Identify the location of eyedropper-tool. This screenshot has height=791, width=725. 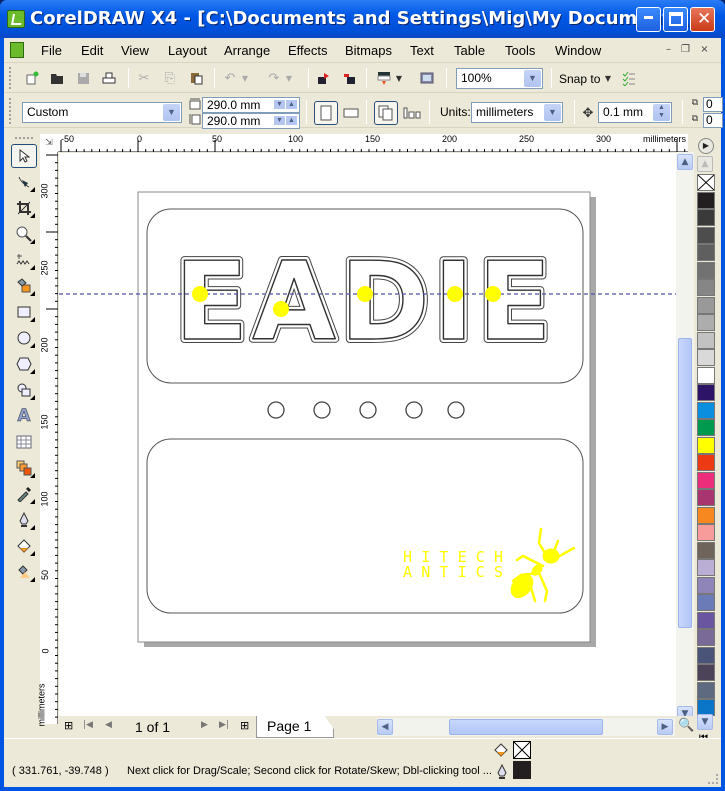
(24, 494).